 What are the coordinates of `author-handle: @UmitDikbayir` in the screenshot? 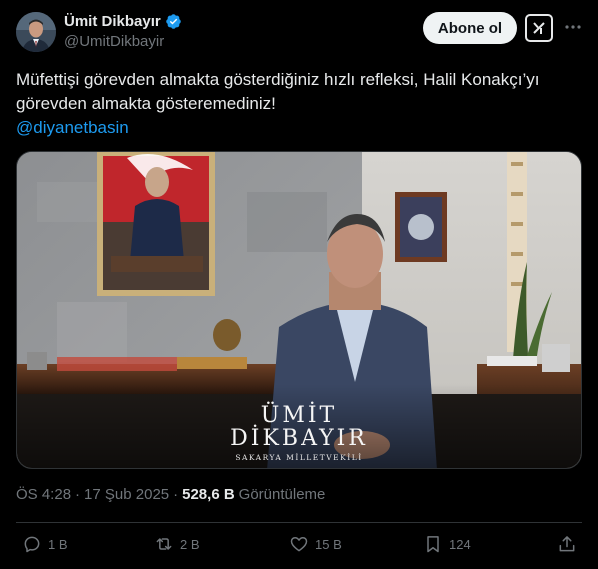 It's located at (114, 41).